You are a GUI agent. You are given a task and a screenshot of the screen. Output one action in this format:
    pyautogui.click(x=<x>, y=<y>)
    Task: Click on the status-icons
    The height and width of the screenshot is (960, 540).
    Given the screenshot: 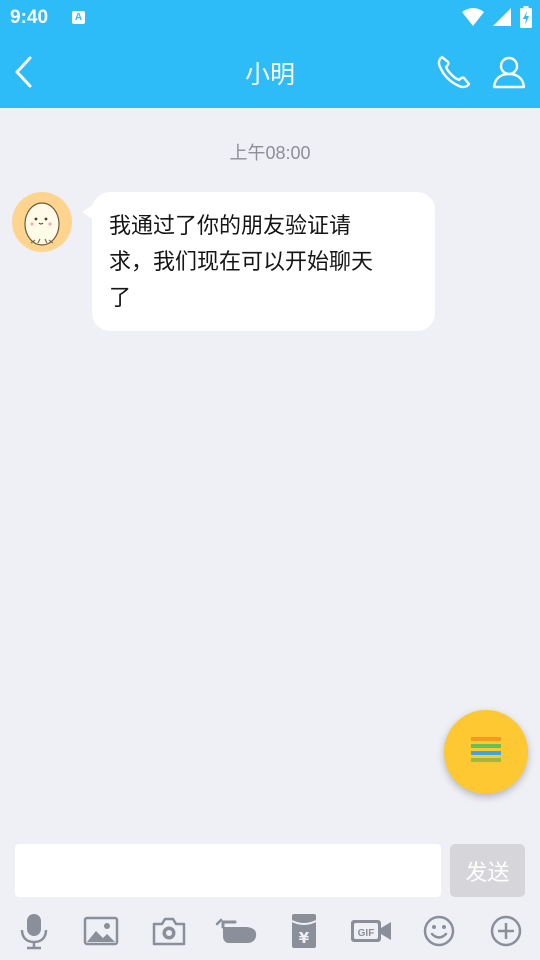 What is the action you would take?
    pyautogui.click(x=497, y=17)
    